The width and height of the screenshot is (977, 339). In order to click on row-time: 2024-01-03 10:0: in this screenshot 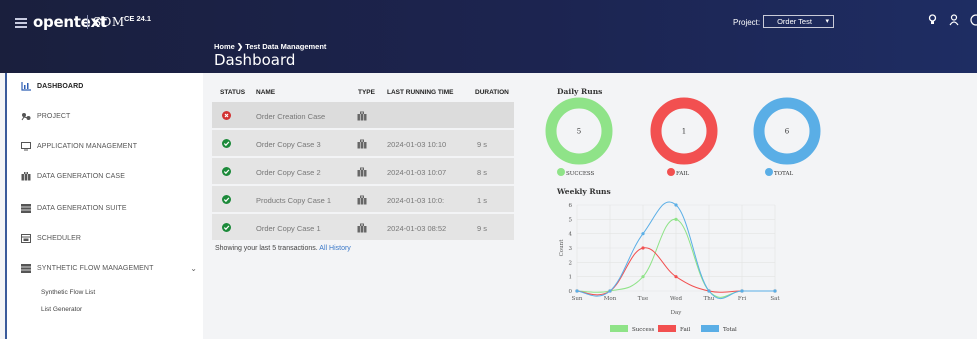, I will do `click(416, 200)`.